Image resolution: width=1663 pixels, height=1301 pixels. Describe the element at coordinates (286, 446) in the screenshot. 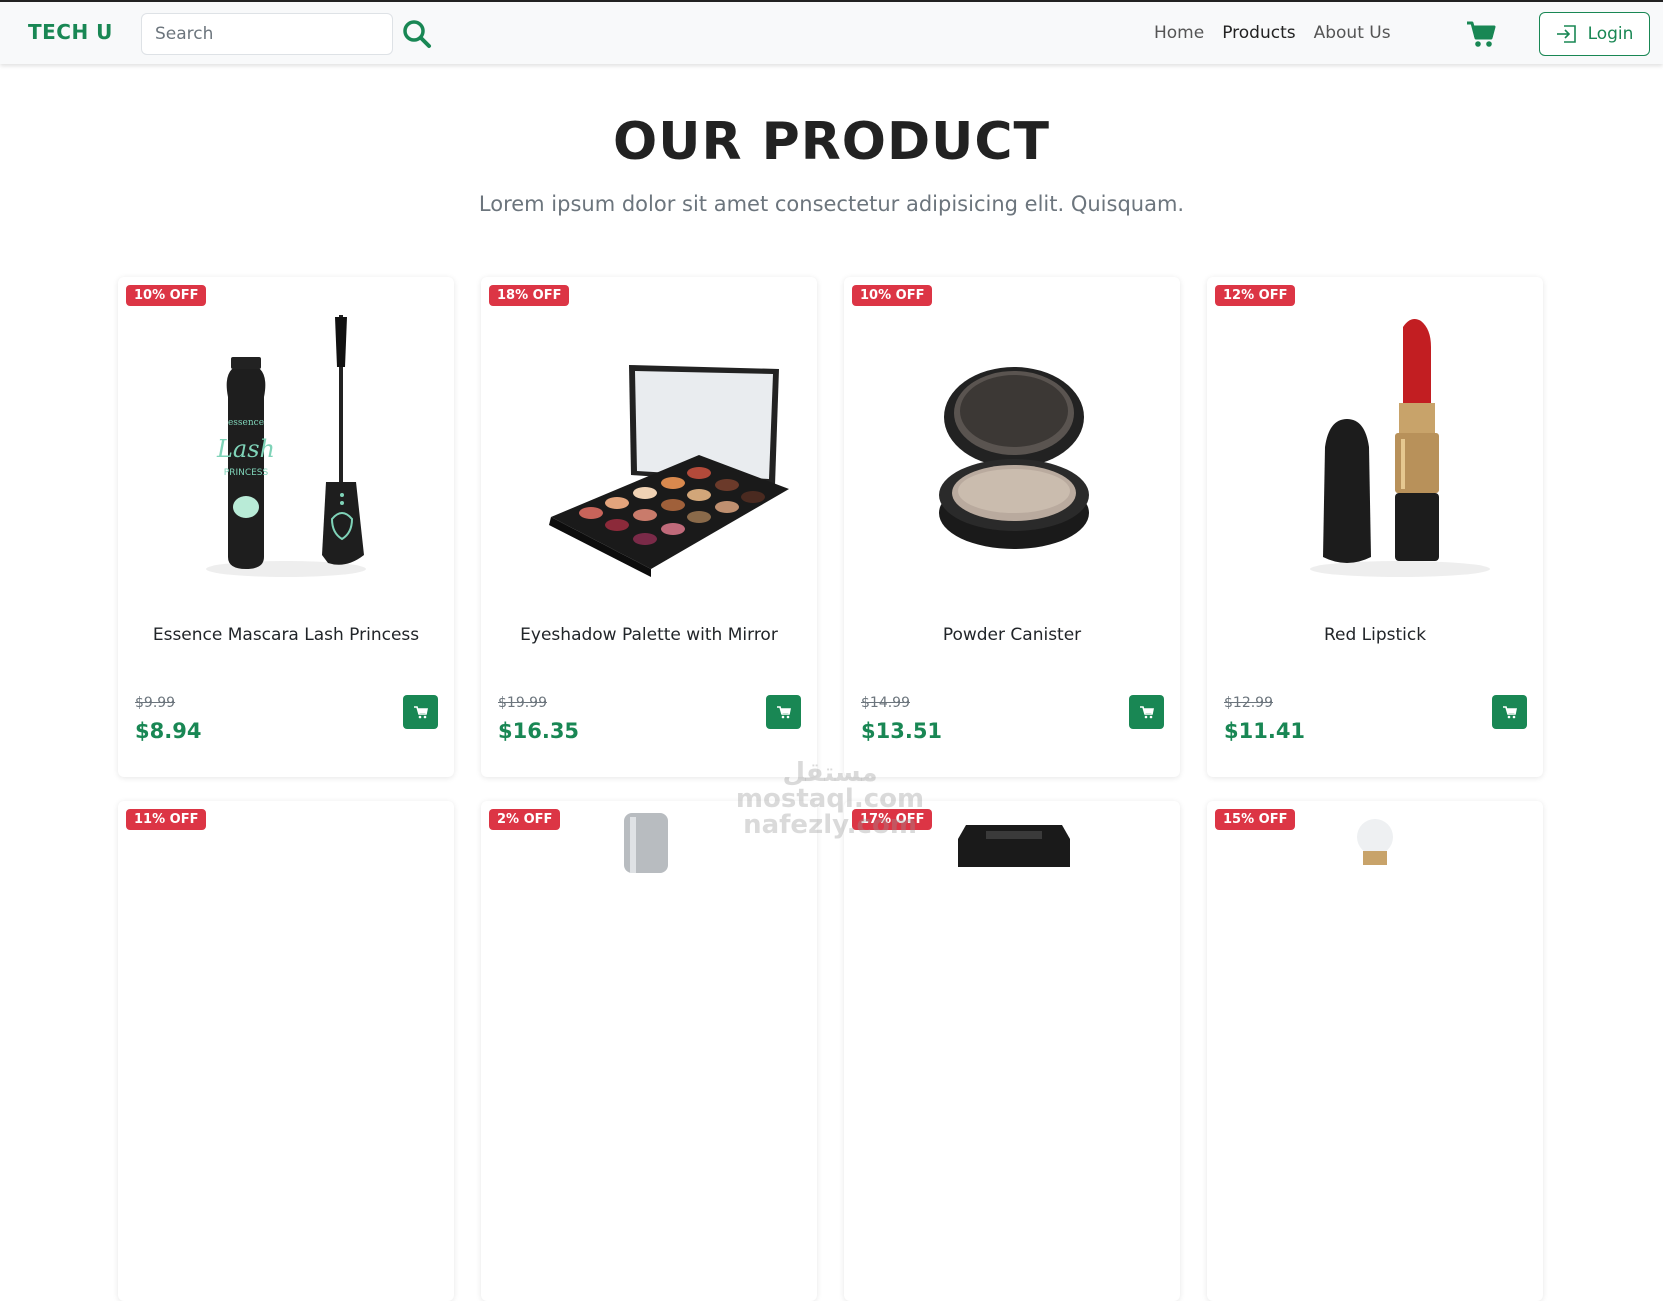

I see `mascara-image: essence Lash PRINCESS` at that location.